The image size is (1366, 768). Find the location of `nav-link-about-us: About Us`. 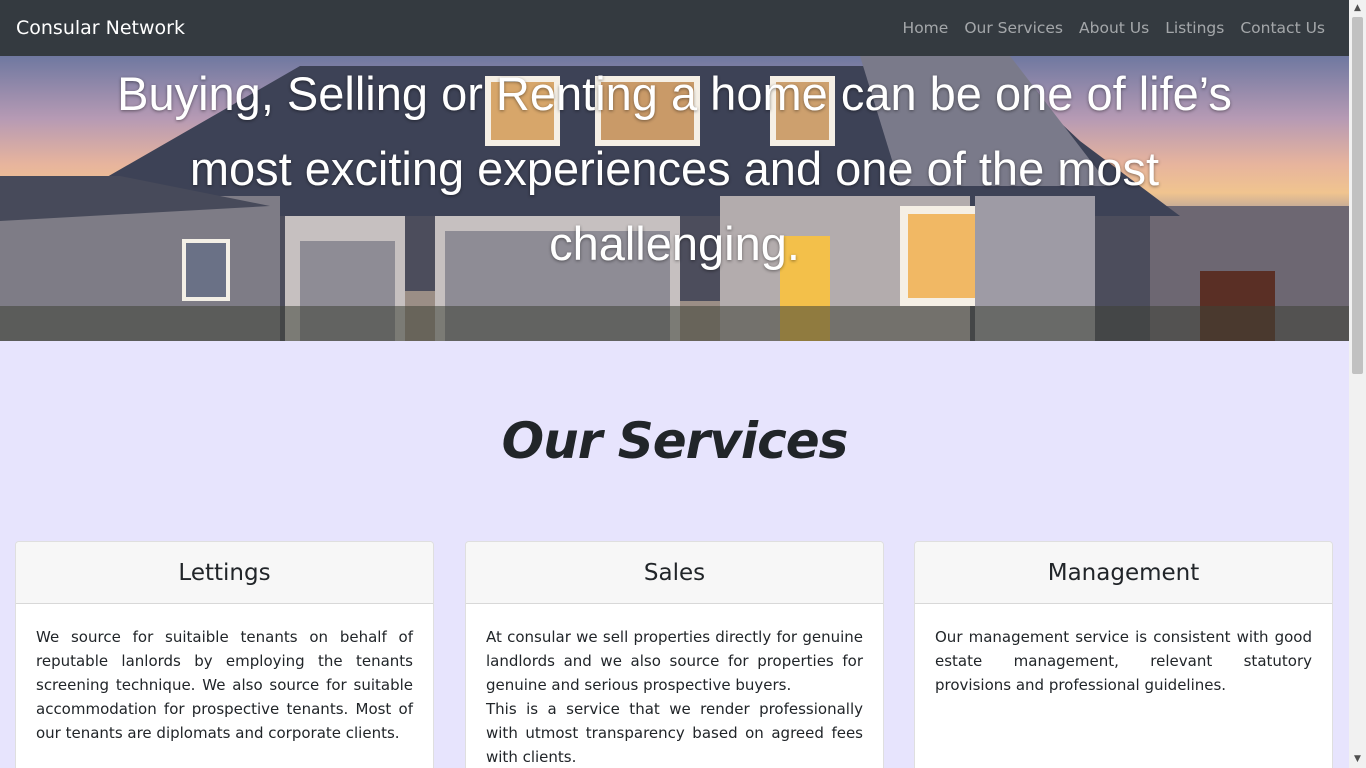

nav-link-about-us: About Us is located at coordinates (1114, 28).